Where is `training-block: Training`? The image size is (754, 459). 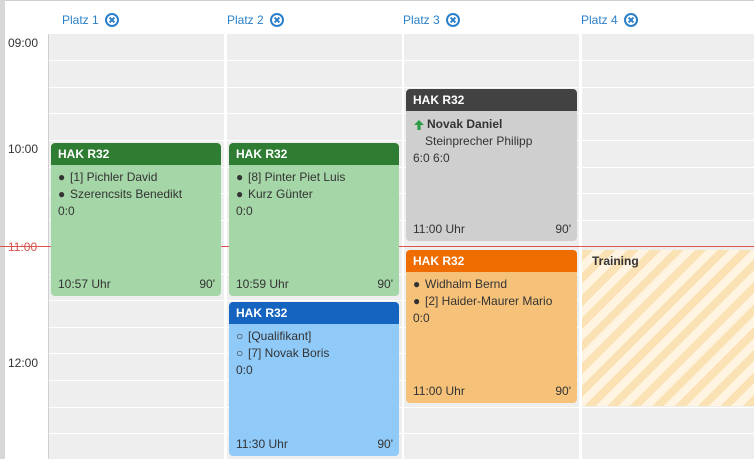
training-block: Training is located at coordinates (668, 328).